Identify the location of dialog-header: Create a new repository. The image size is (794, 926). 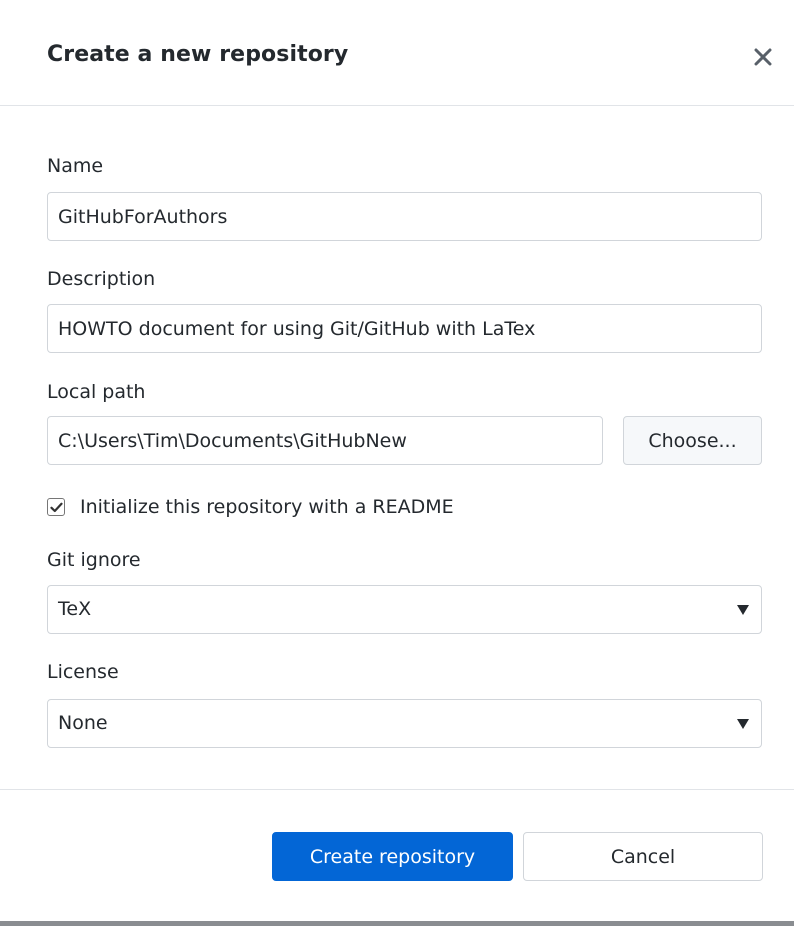
(397, 53).